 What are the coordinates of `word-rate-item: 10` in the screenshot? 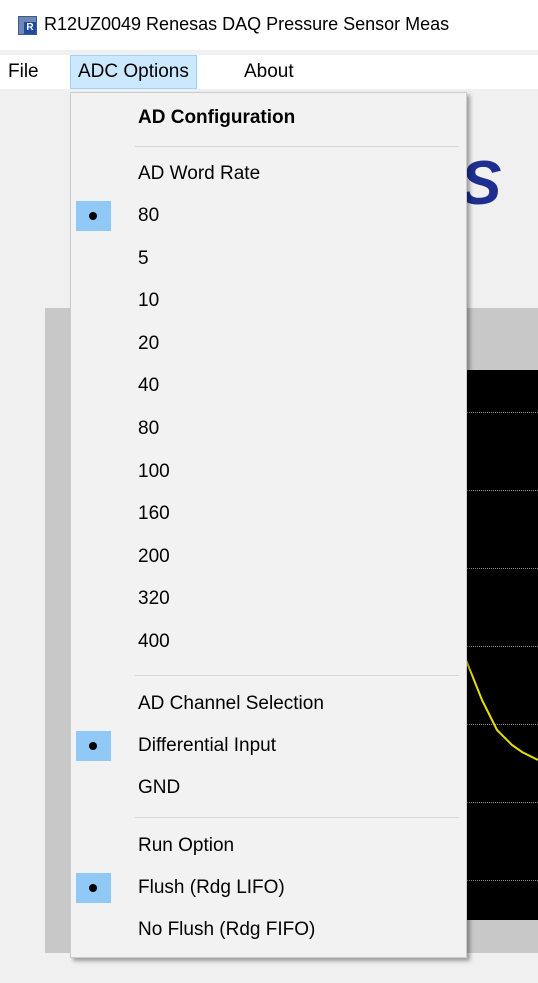 It's located at (268, 301).